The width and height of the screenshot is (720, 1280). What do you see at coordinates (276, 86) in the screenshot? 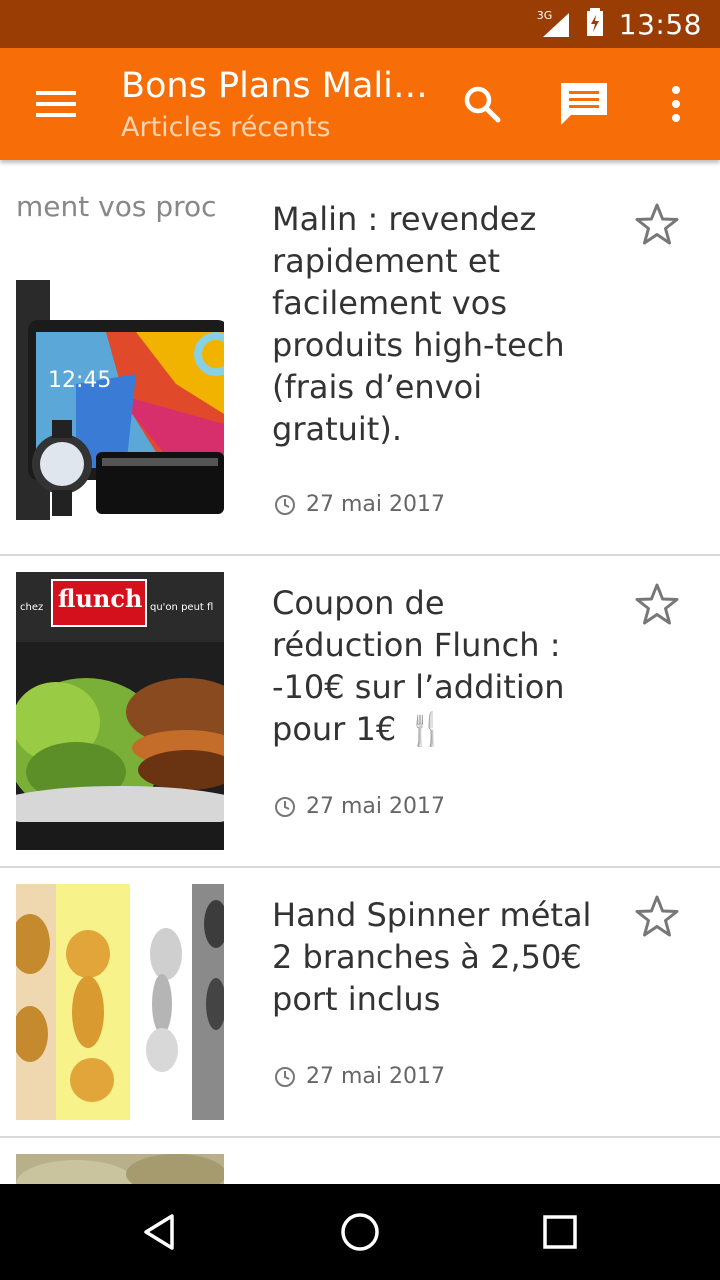
I see `app-title: Bons Plans Malins` at bounding box center [276, 86].